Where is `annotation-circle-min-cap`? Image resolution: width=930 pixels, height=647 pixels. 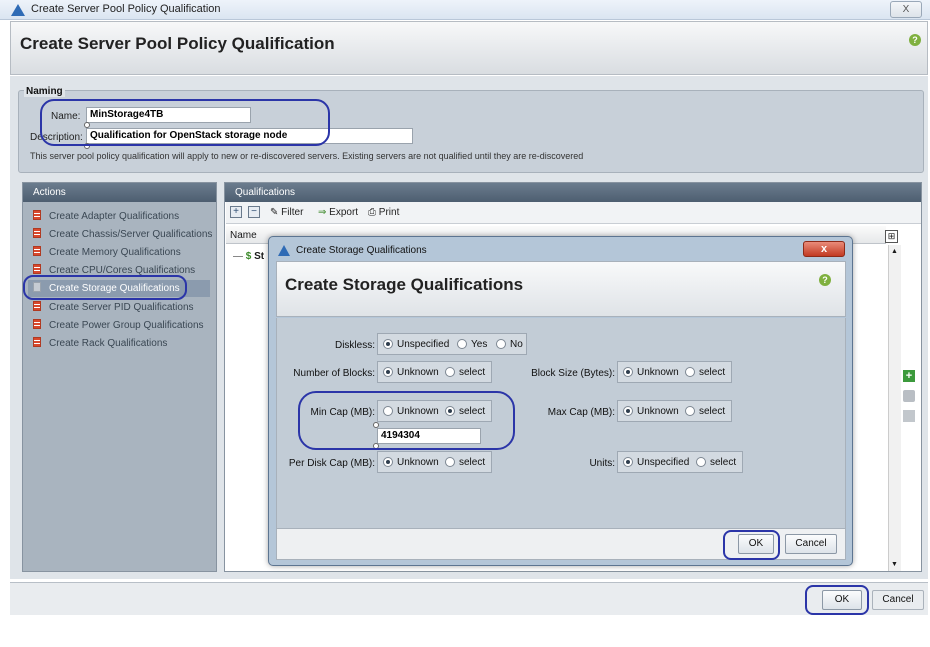
annotation-circle-min-cap is located at coordinates (406, 420).